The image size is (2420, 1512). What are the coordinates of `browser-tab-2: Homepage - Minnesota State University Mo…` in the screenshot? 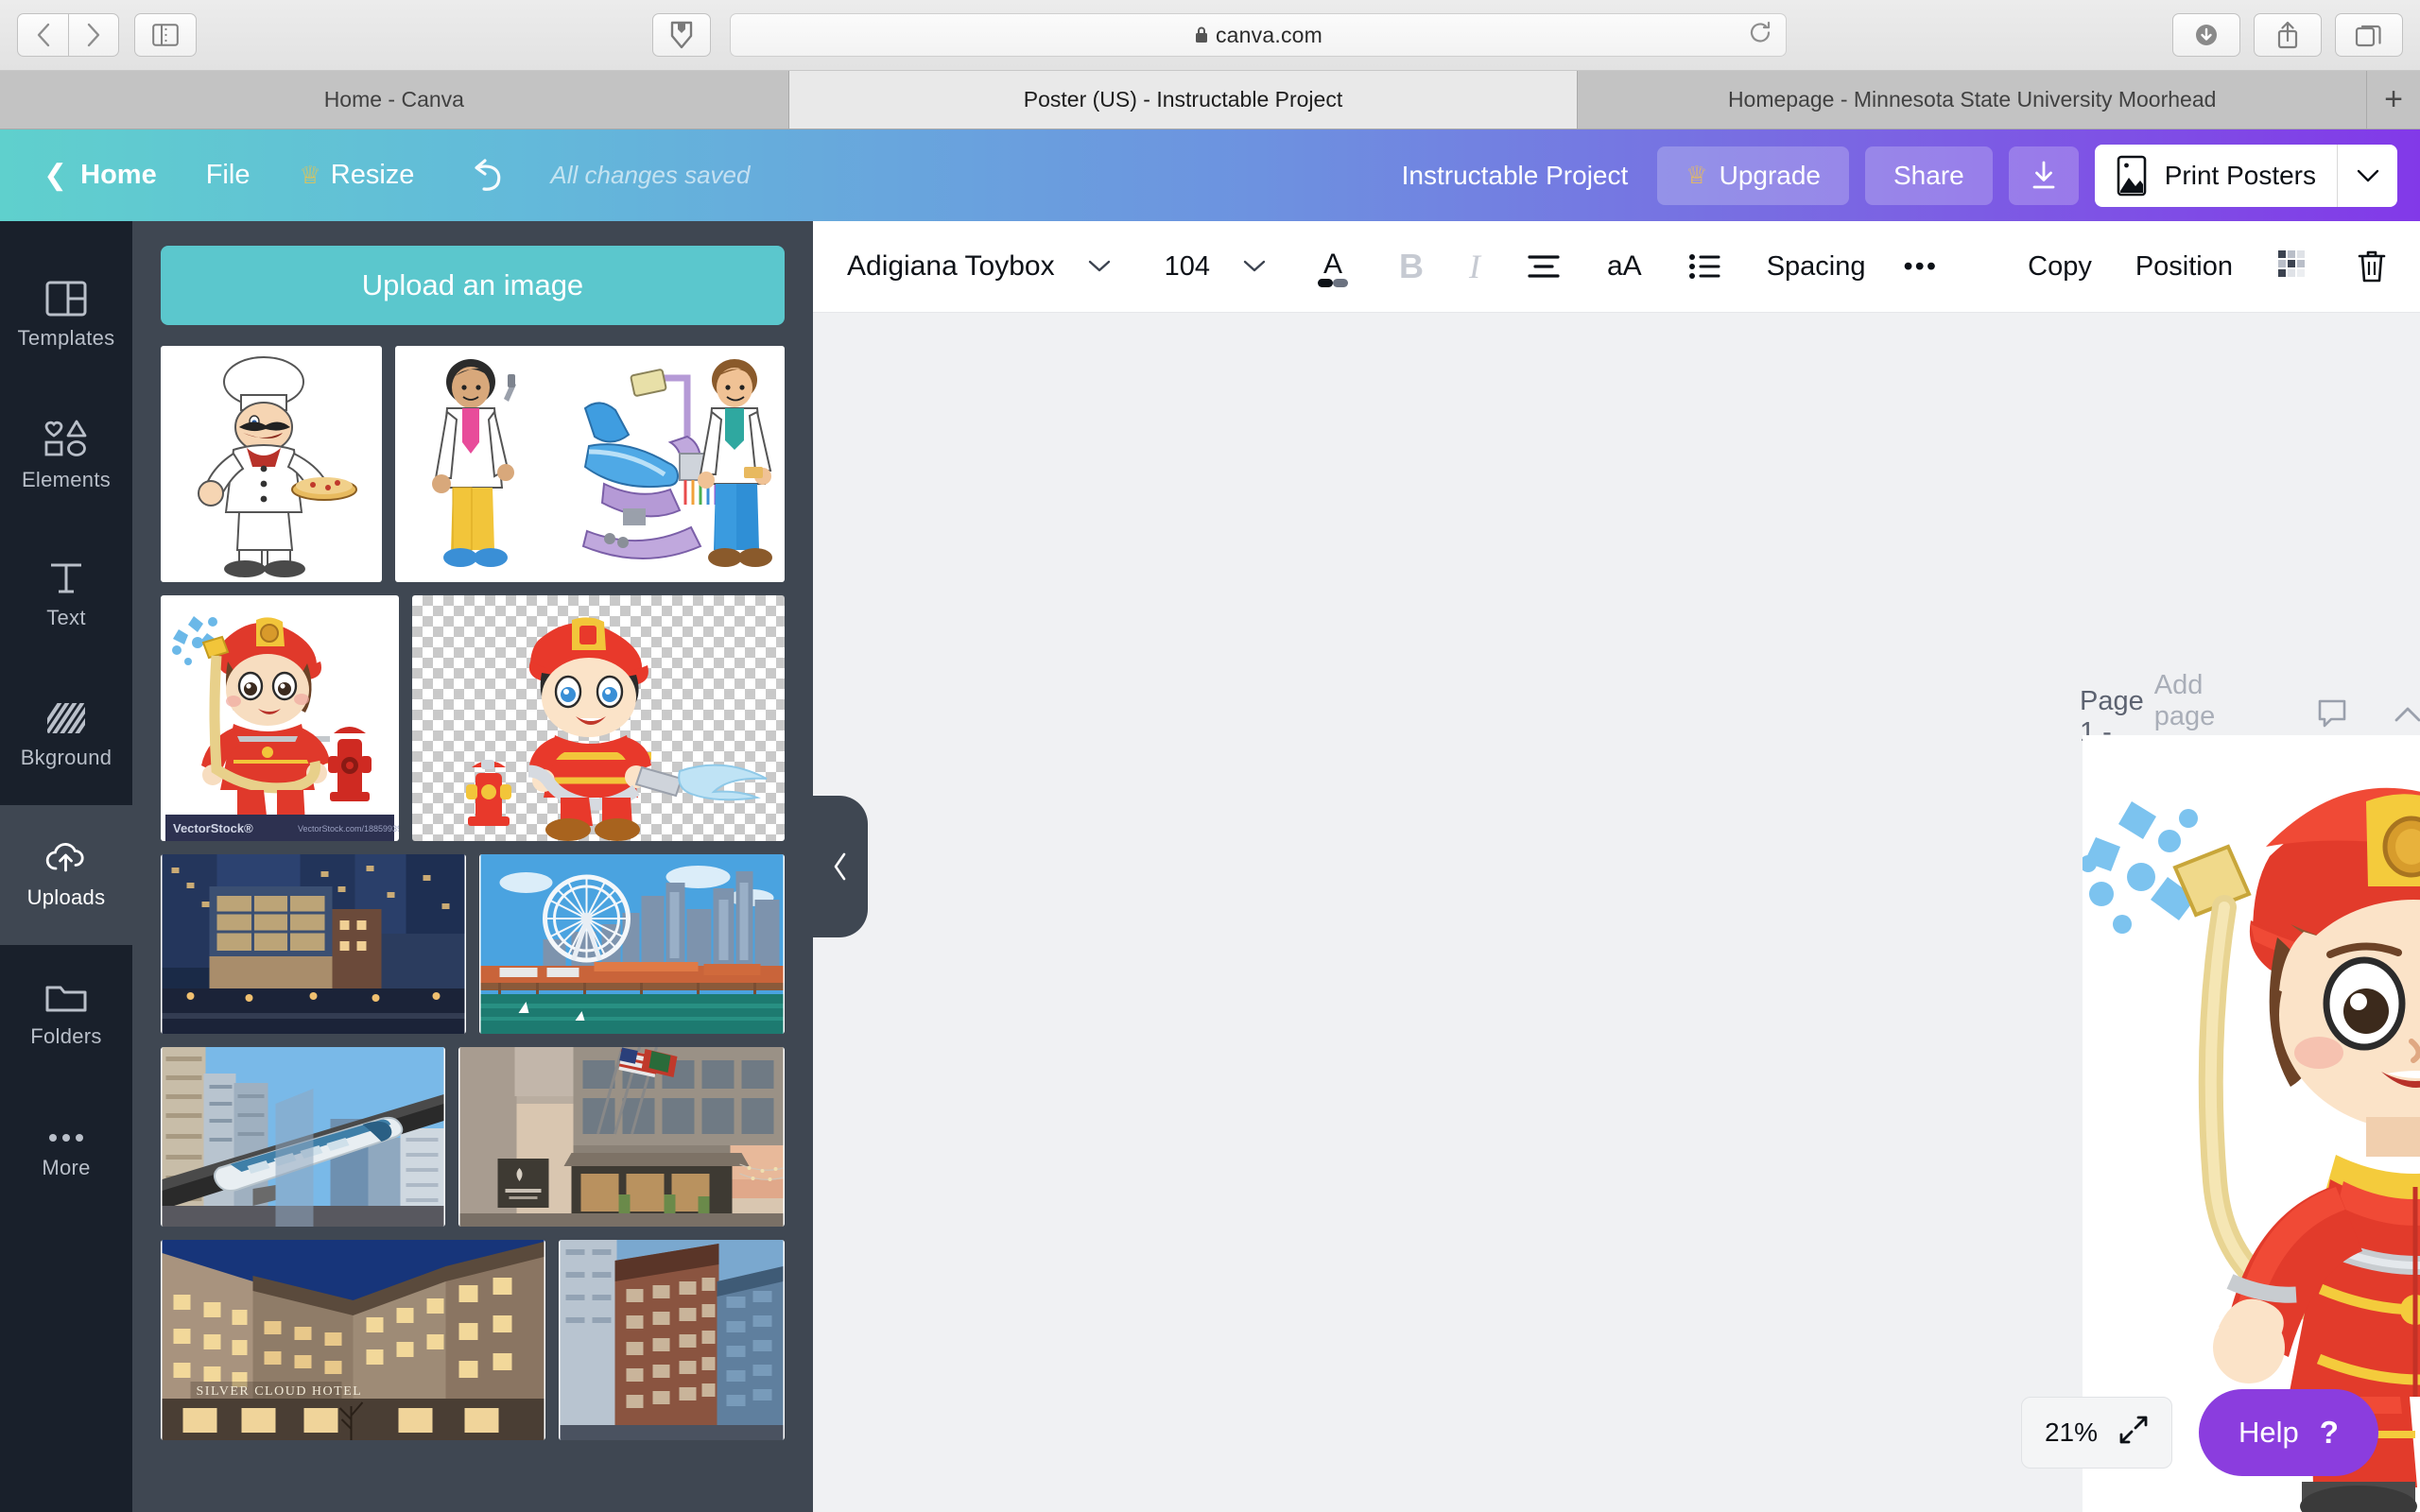 It's located at (1973, 100).